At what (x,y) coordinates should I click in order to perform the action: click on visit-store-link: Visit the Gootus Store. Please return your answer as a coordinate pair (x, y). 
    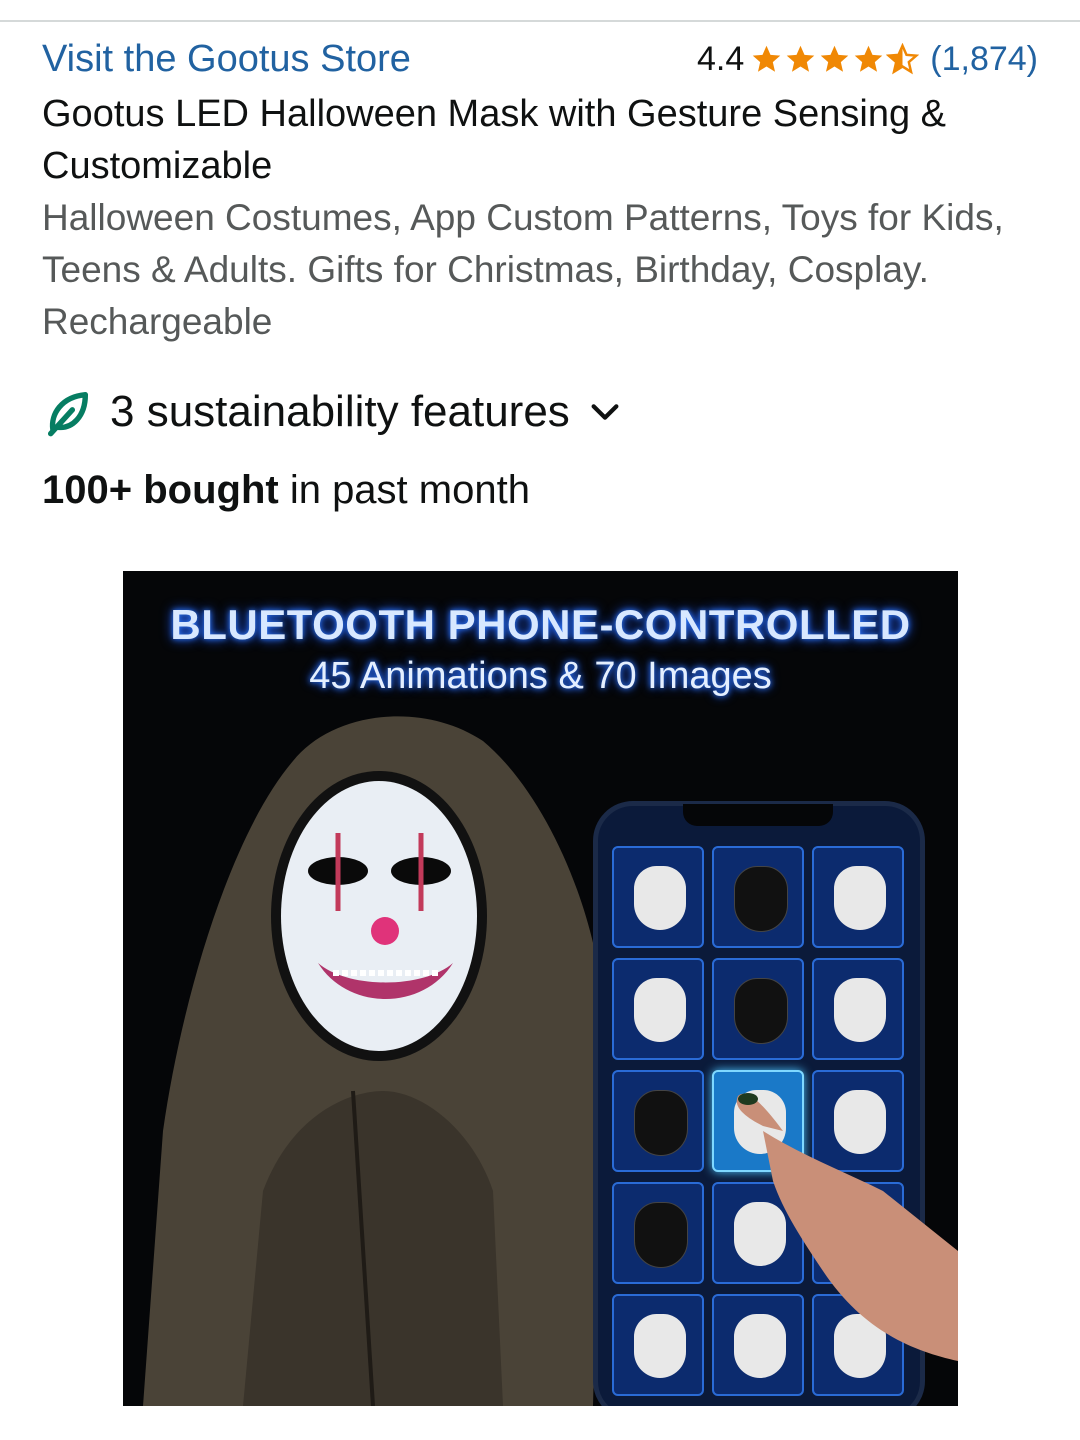
    Looking at the image, I should click on (226, 59).